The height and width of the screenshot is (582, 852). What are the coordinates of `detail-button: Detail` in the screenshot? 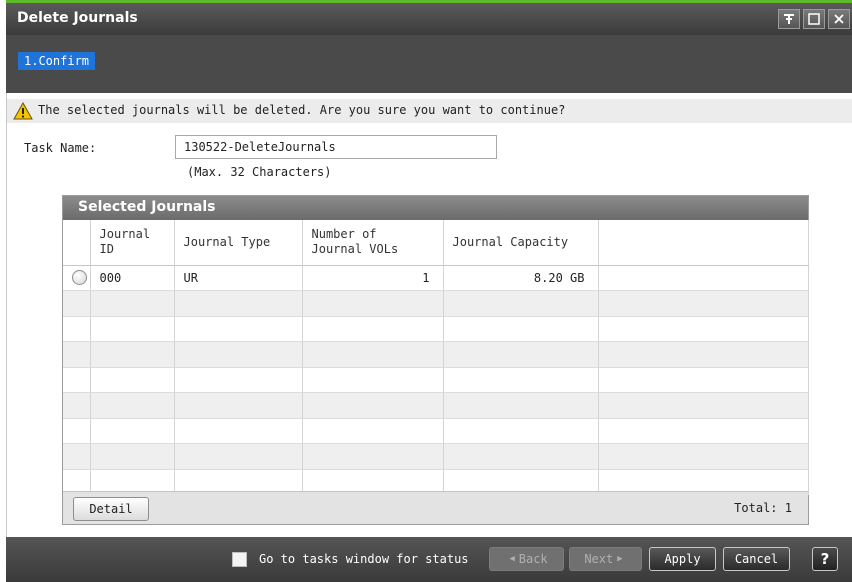 It's located at (111, 509).